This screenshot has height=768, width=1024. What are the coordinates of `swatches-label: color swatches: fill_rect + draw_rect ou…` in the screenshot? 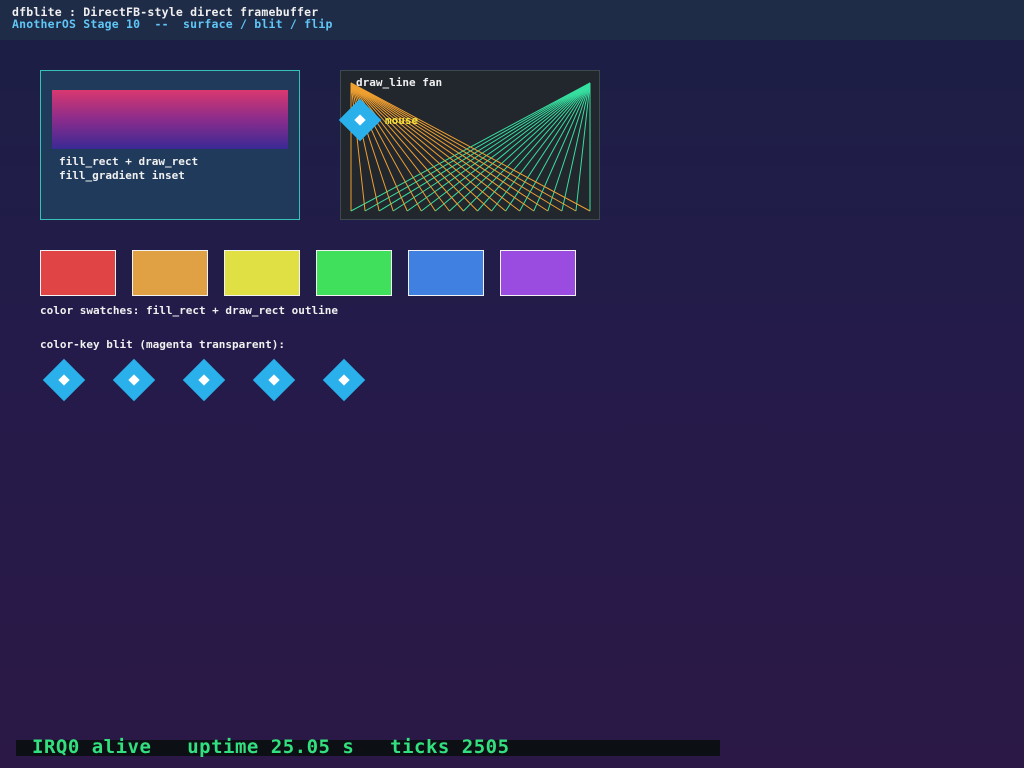 It's located at (189, 310).